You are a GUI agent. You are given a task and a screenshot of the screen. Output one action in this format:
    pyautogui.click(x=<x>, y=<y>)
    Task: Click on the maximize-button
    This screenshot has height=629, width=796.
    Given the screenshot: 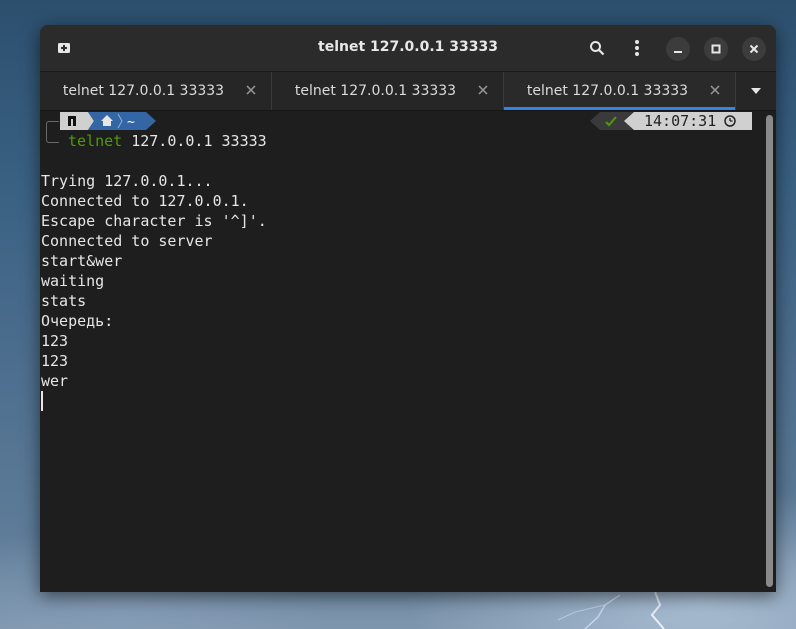 What is the action you would take?
    pyautogui.click(x=716, y=49)
    